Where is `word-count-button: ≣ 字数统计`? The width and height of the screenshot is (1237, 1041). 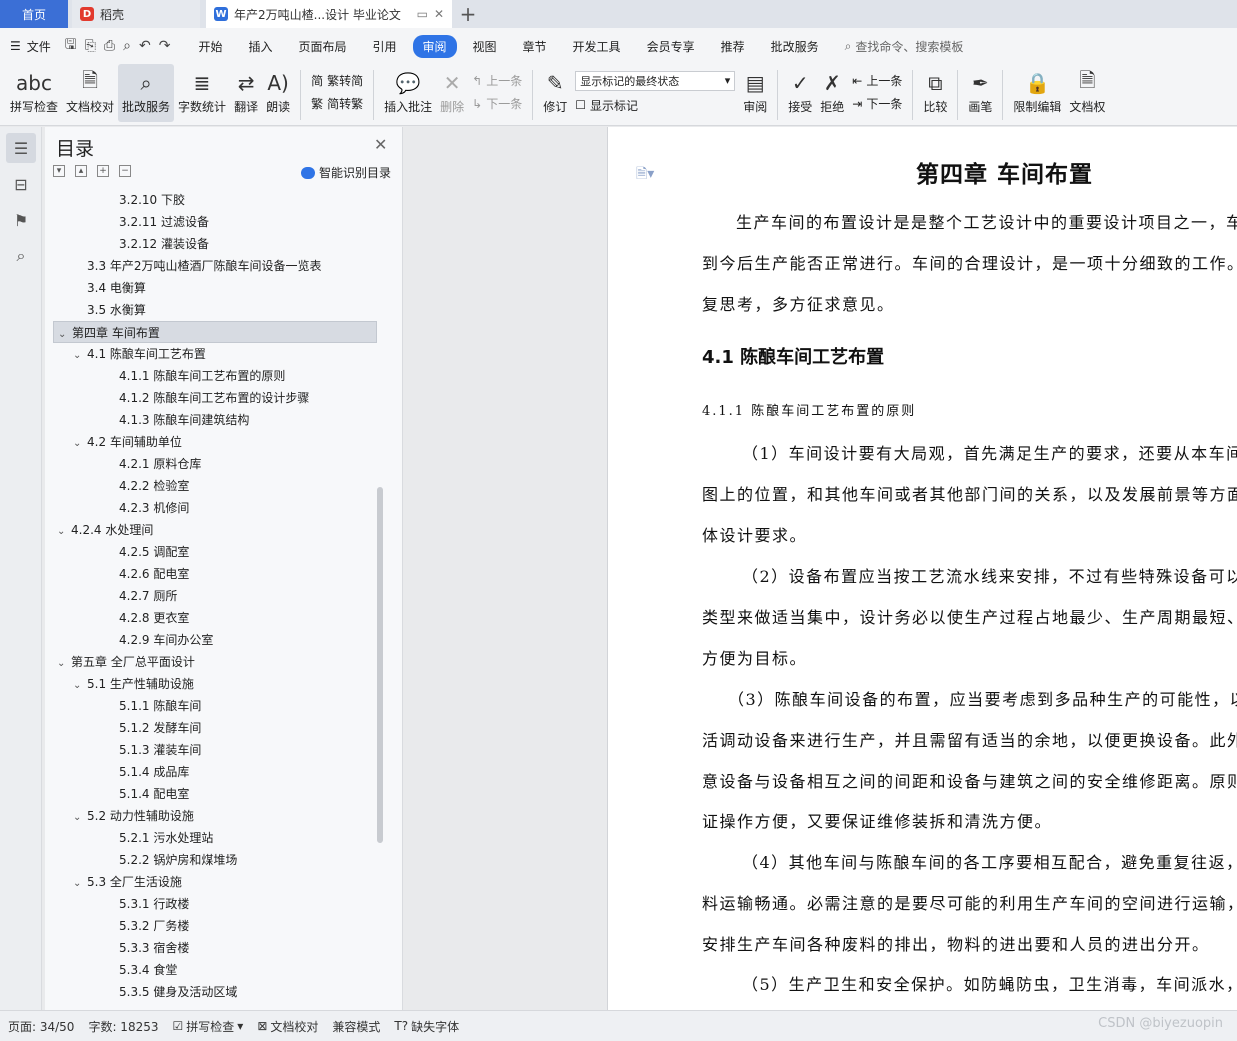
word-count-button: ≣ 字数统计 is located at coordinates (202, 93).